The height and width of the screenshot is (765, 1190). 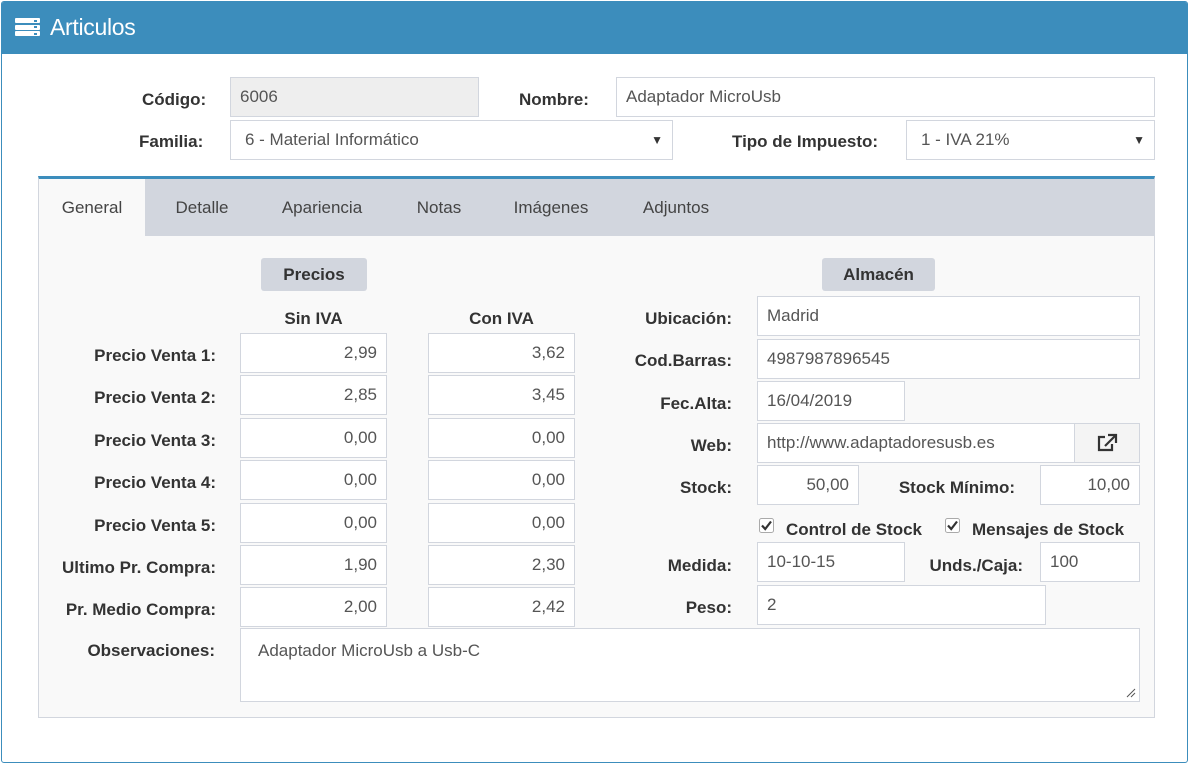 What do you see at coordinates (354, 97) in the screenshot?
I see `codigo-field: 6006` at bounding box center [354, 97].